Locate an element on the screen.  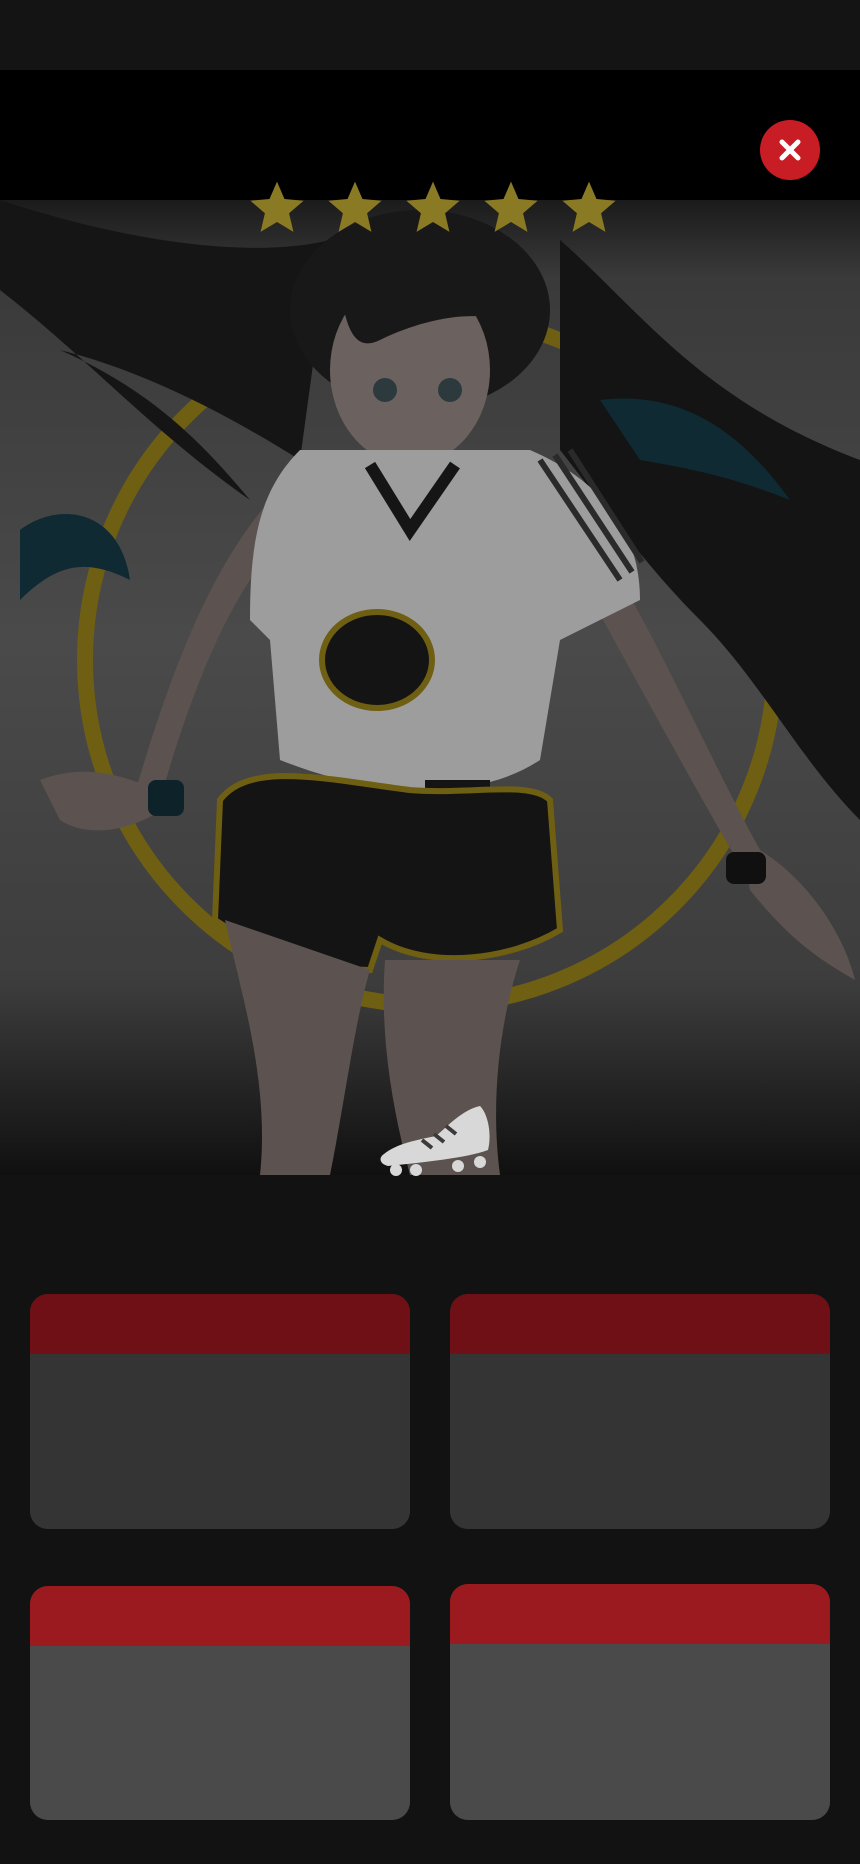
wristband-left is located at coordinates (166, 798).